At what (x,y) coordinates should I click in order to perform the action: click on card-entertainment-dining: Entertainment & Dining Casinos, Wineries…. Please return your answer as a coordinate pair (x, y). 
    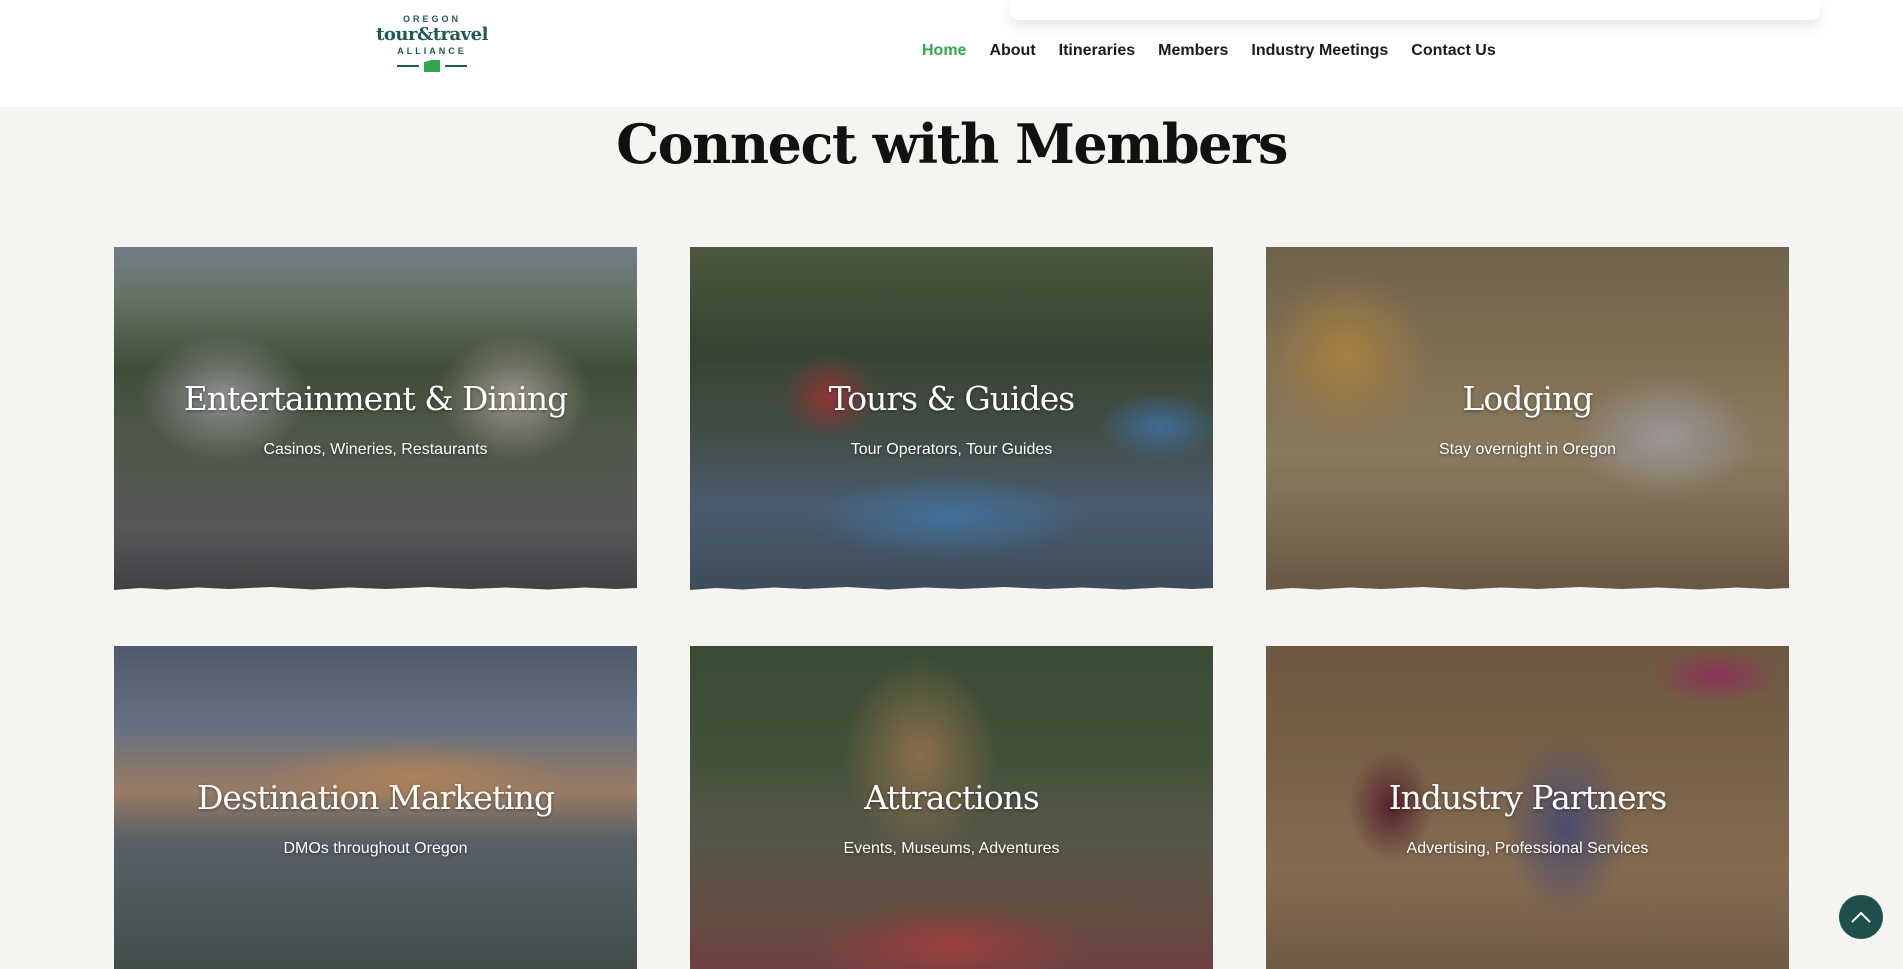
    Looking at the image, I should click on (375, 420).